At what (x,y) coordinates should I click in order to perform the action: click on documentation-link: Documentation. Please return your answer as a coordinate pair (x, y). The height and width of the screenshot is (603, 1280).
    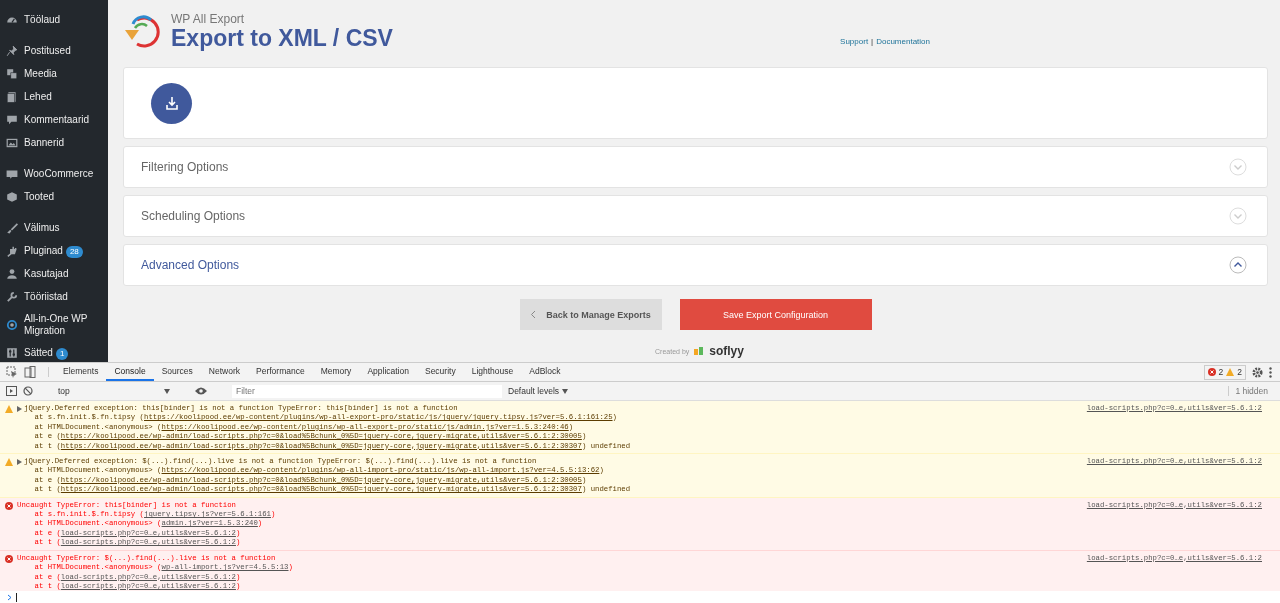
    Looking at the image, I should click on (903, 41).